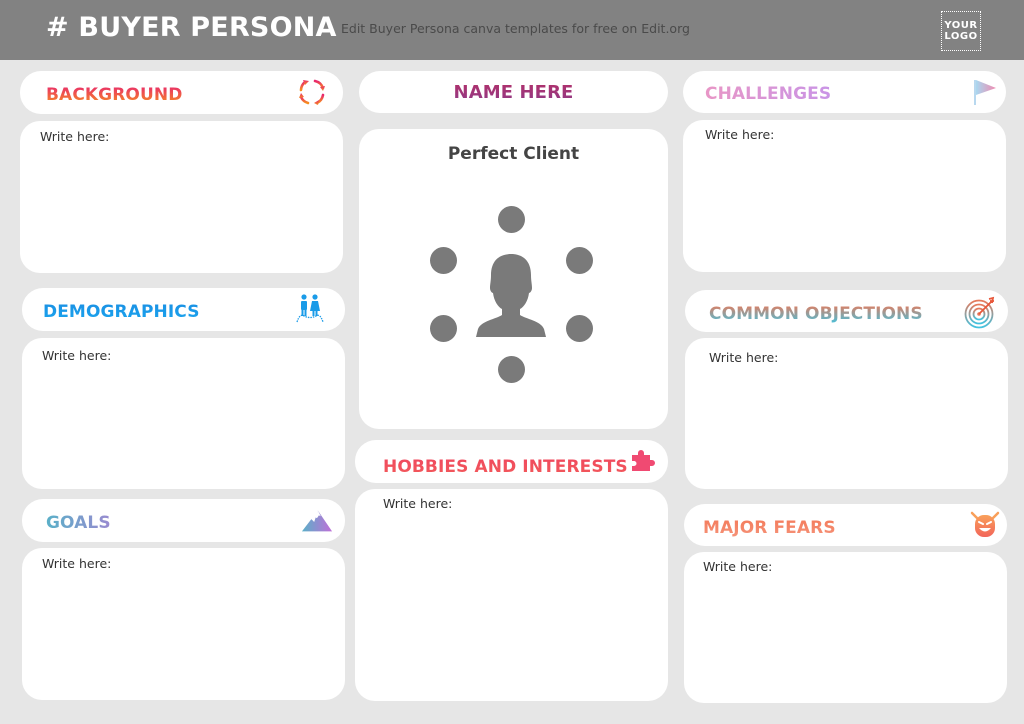 The width and height of the screenshot is (1024, 724). Describe the element at coordinates (844, 196) in the screenshot. I see `challenges-content: Write here:` at that location.